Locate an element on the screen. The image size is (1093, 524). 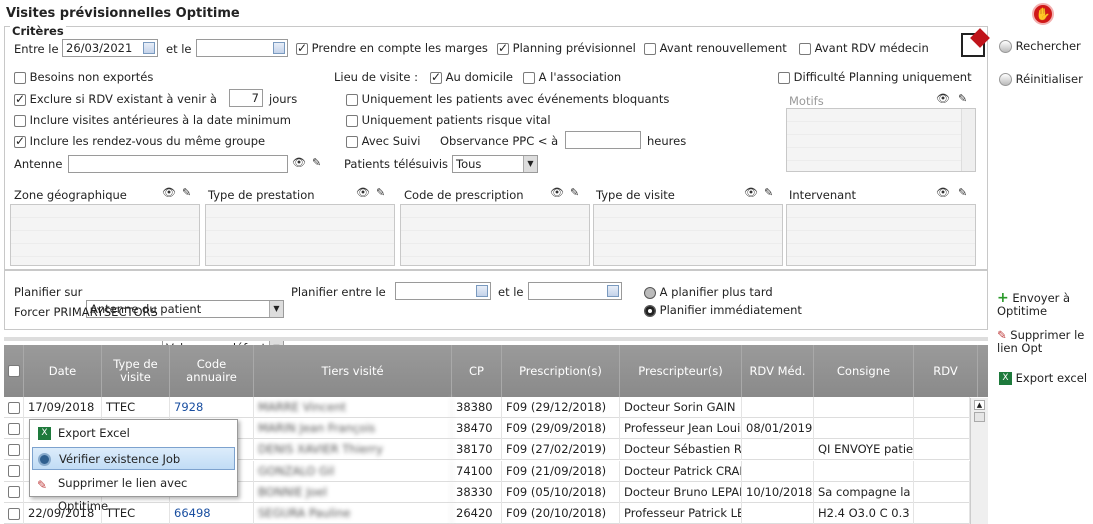
col-prescripteur: Prescripteur(s) is located at coordinates (681, 371).